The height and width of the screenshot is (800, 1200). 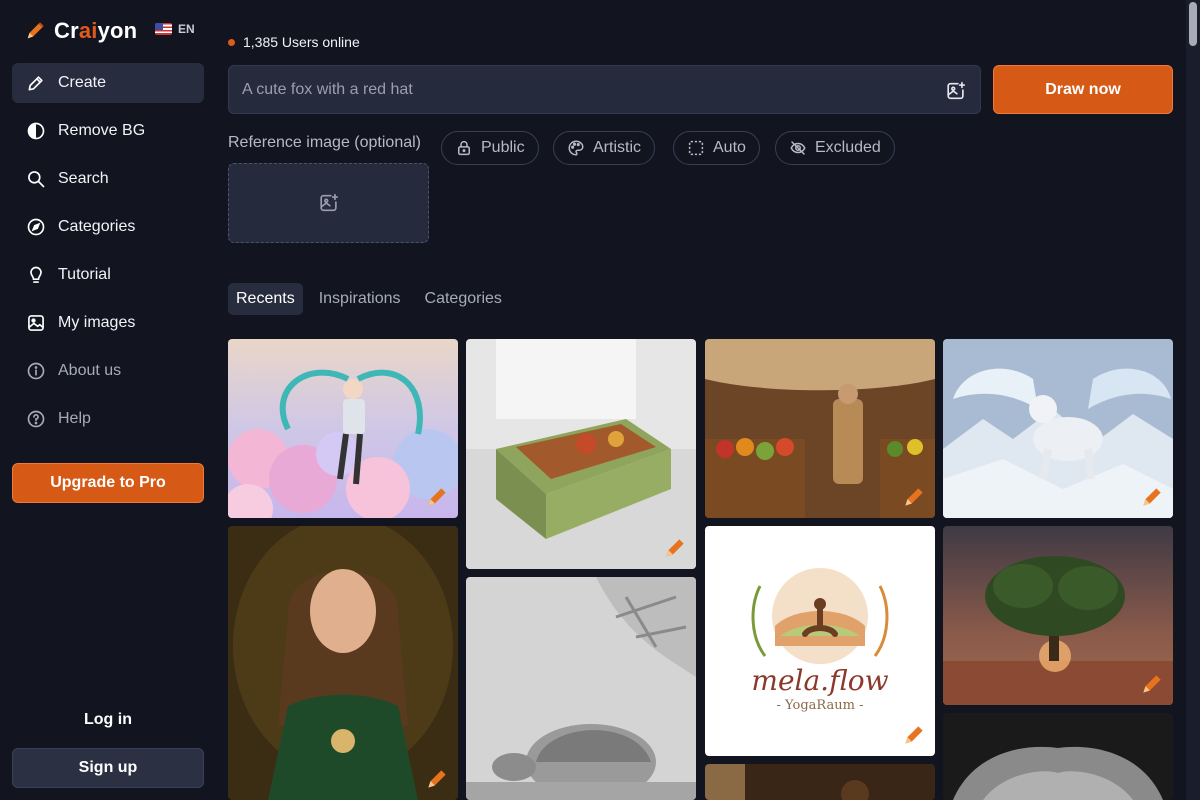 I want to click on draw-now-button: Draw now, so click(x=1083, y=89).